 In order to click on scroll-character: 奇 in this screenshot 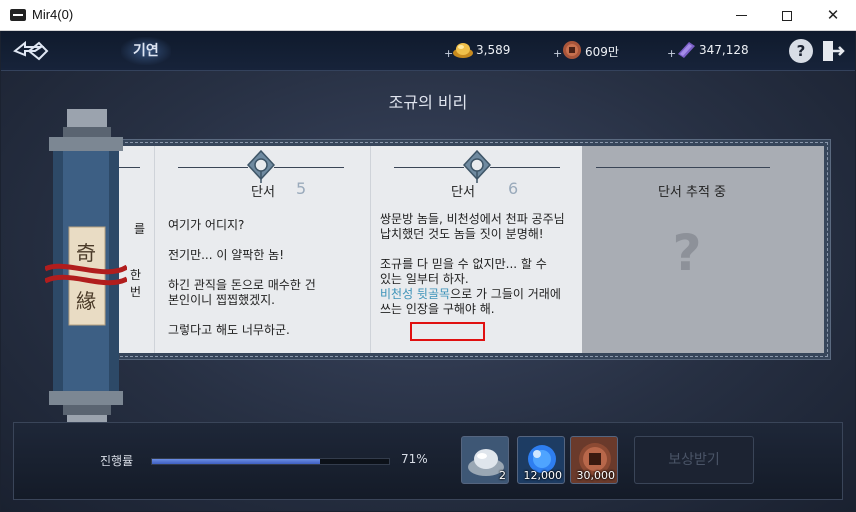, I will do `click(86, 253)`.